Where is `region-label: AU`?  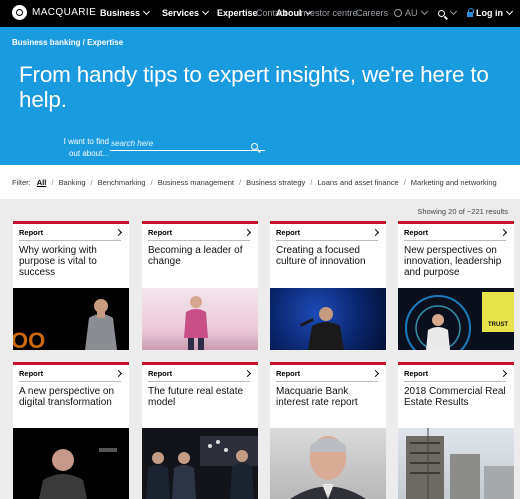
region-label: AU is located at coordinates (411, 13).